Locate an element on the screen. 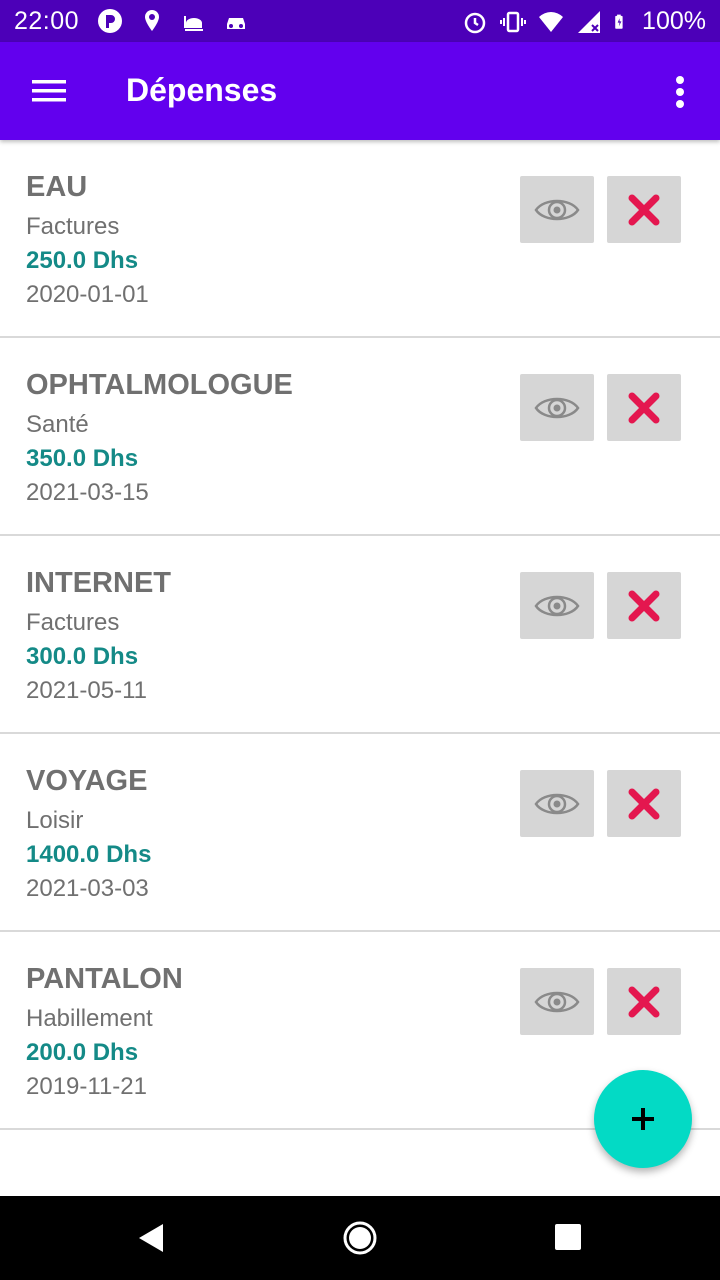  expense-name: EAU is located at coordinates (57, 187).